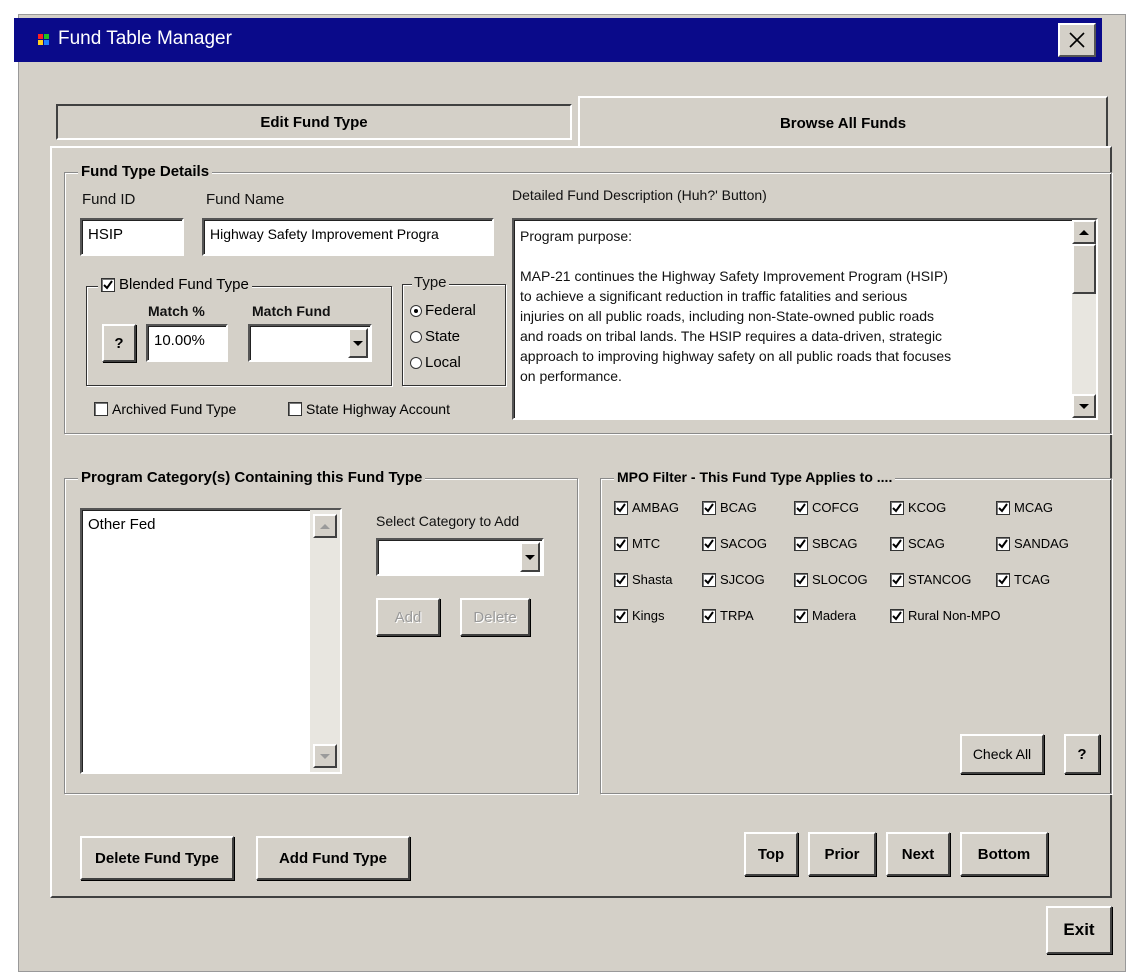  Describe the element at coordinates (737, 615) in the screenshot. I see `mpo-label: TRPA` at that location.